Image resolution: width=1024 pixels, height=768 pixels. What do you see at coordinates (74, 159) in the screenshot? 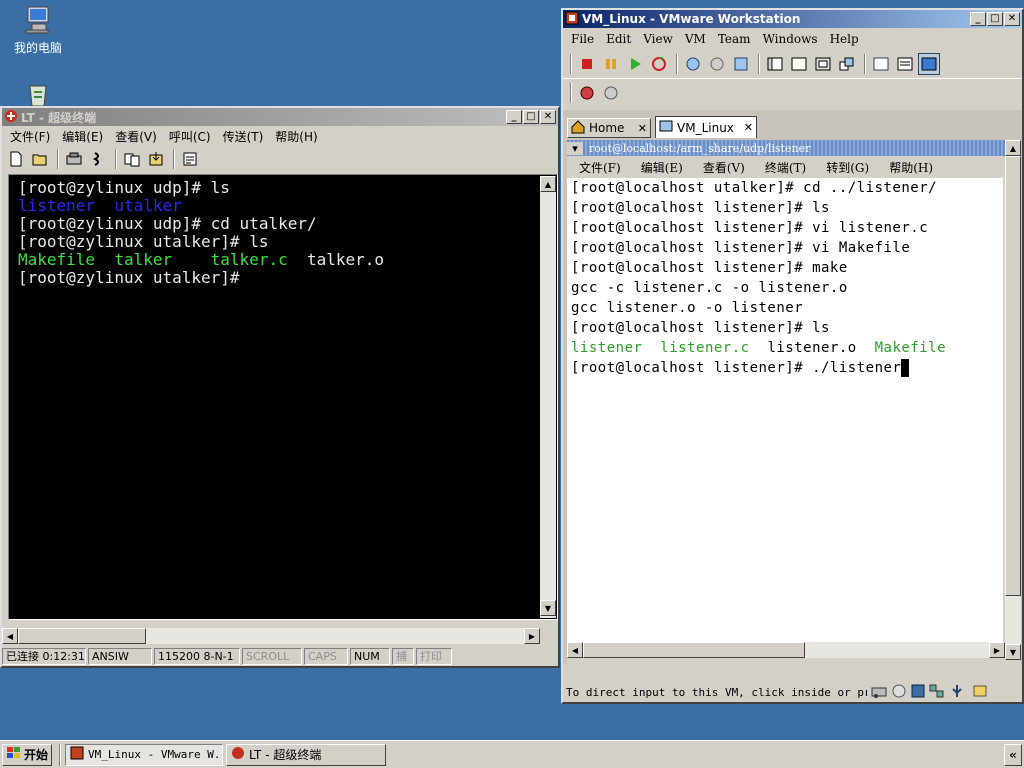
I see `call-icon` at bounding box center [74, 159].